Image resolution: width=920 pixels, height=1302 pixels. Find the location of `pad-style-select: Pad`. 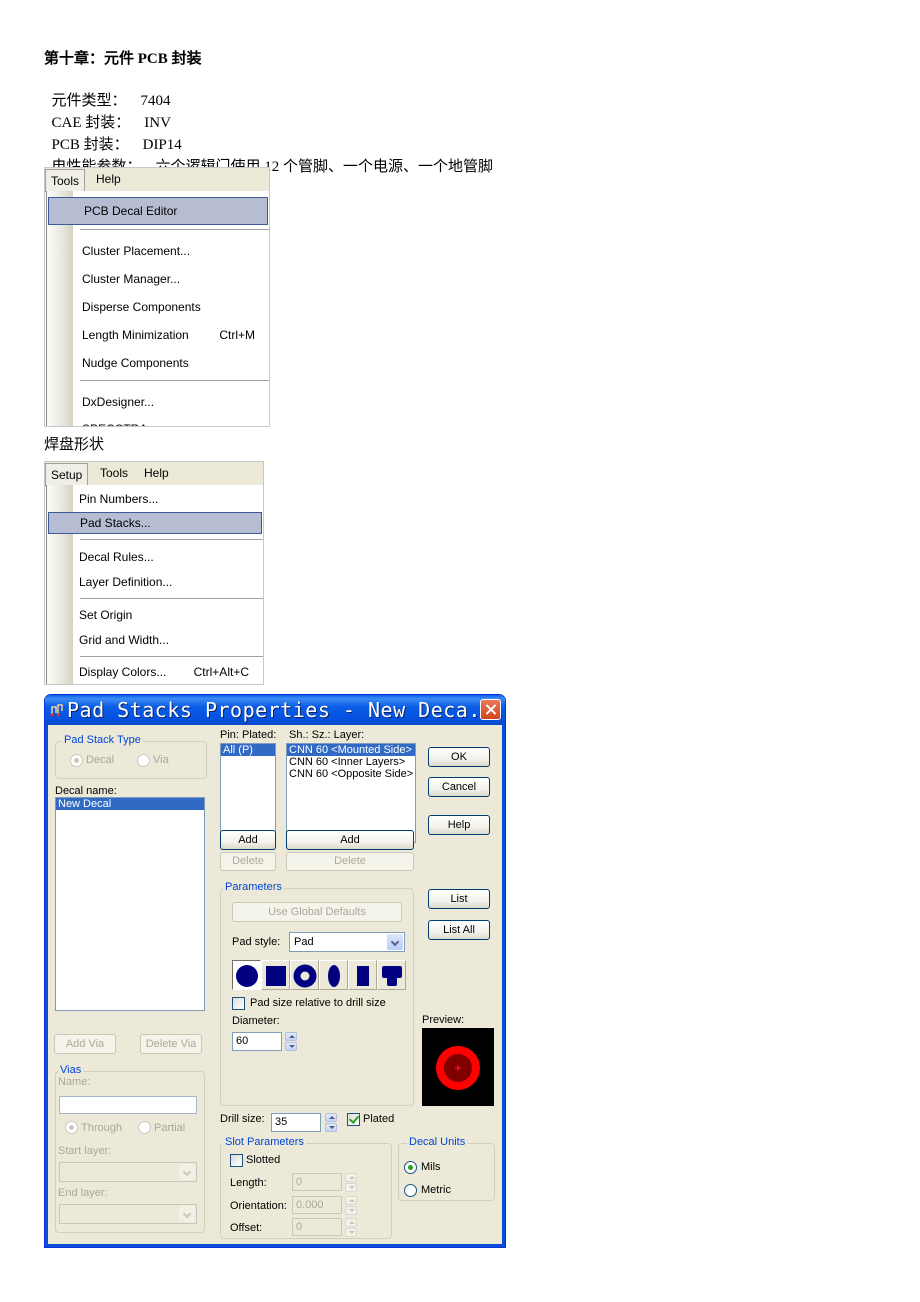

pad-style-select: Pad is located at coordinates (347, 942).